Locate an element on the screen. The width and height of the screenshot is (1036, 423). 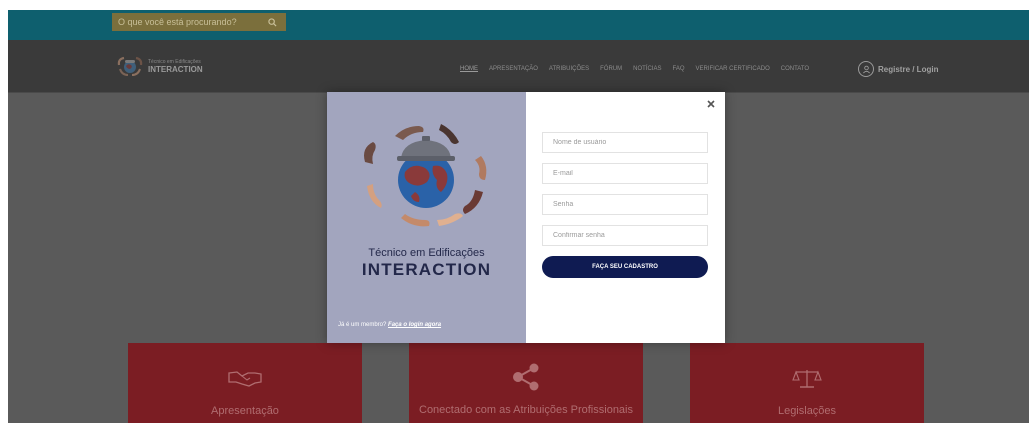
login-link: Registre / Login is located at coordinates (898, 69).